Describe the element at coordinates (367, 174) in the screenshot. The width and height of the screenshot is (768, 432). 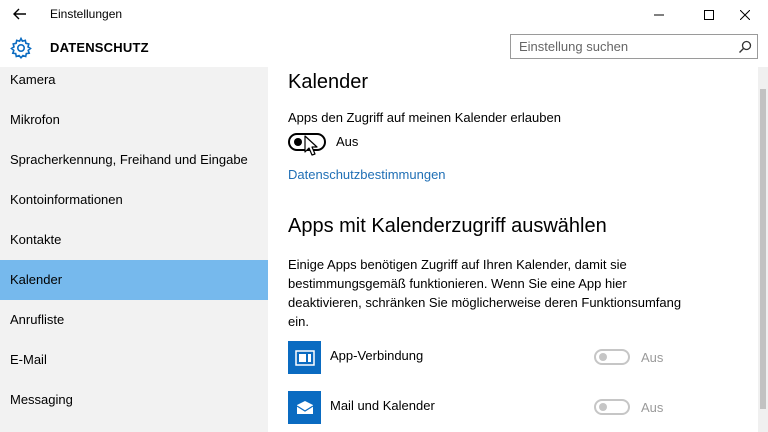
I see `privacy-statement-link: Datenschutzbestimmungen` at that location.